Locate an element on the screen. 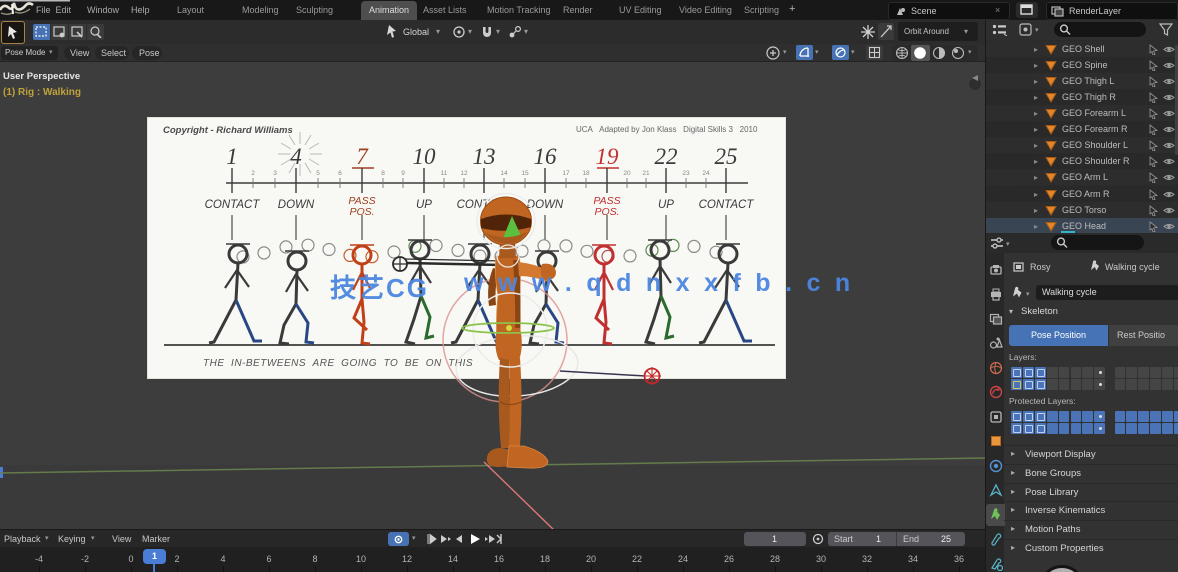  svg-text: Copyright - Richard Williams is located at coordinates (228, 130).